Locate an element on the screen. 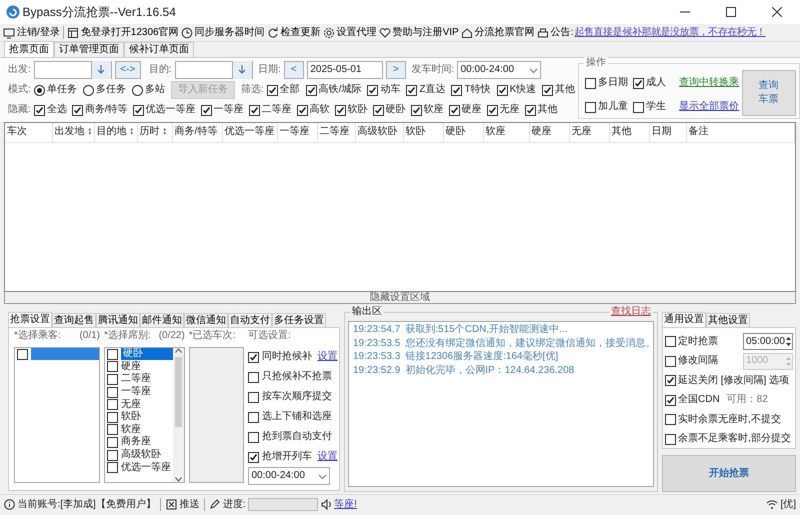 The height and width of the screenshot is (515, 800). radio-button is located at coordinates (137, 90).